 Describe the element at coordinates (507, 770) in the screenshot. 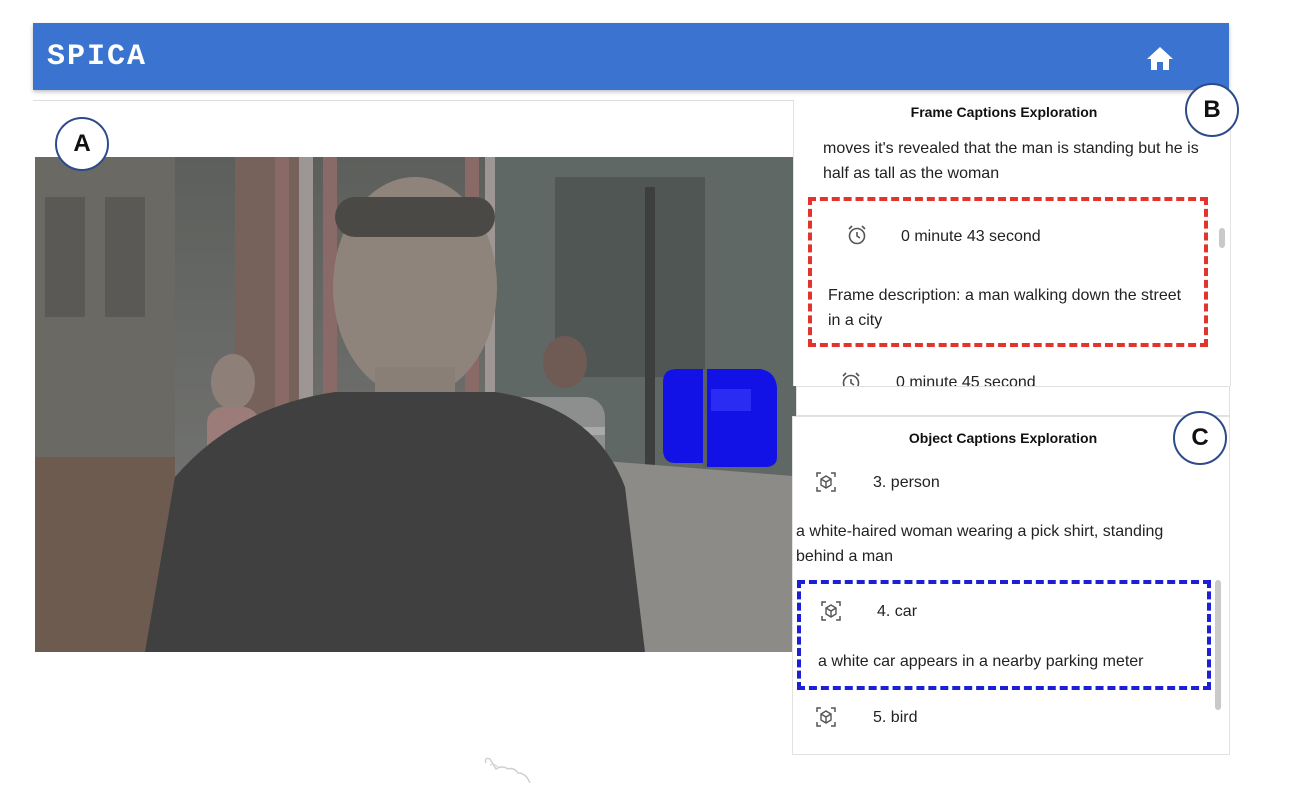

I see `hand-cursor-icon` at that location.